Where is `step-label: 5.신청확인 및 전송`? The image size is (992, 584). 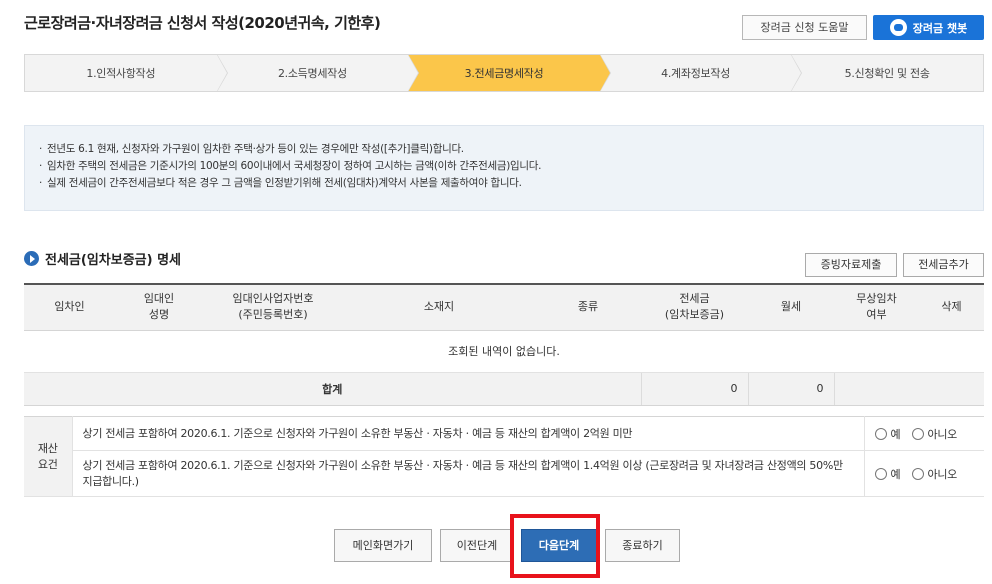
step-label: 5.신청확인 및 전송 is located at coordinates (887, 73).